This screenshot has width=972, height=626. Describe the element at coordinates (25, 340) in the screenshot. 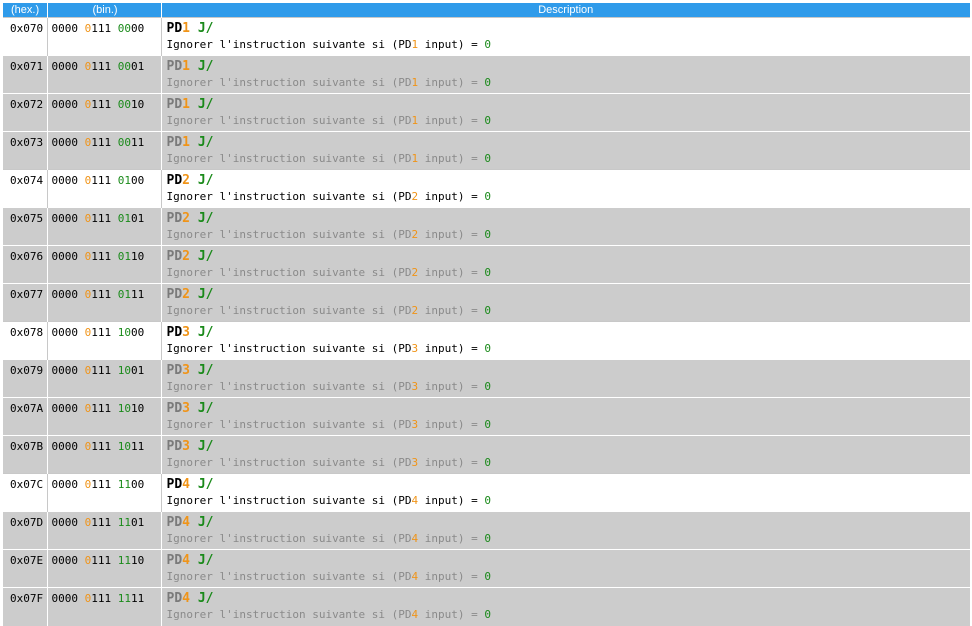

I see `hex-cell: 0x078` at that location.